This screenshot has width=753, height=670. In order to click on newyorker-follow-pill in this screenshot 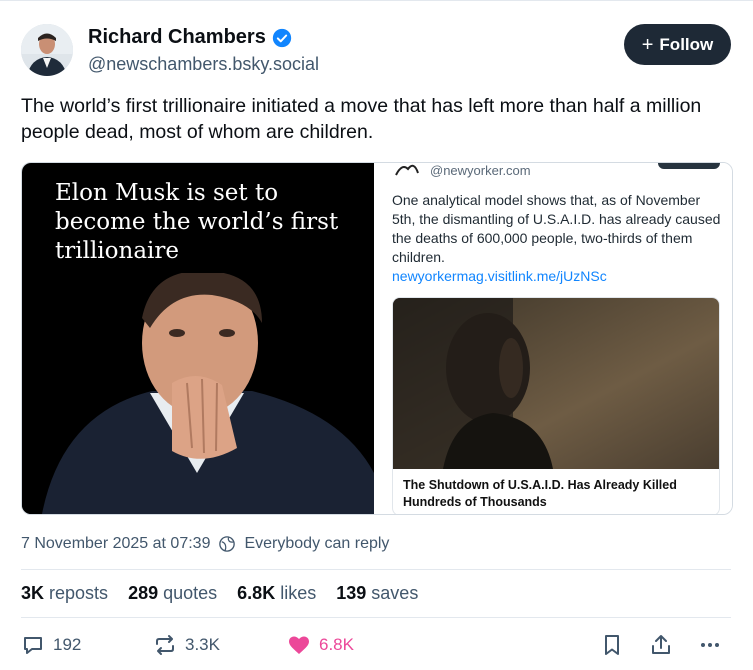, I will do `click(689, 166)`.